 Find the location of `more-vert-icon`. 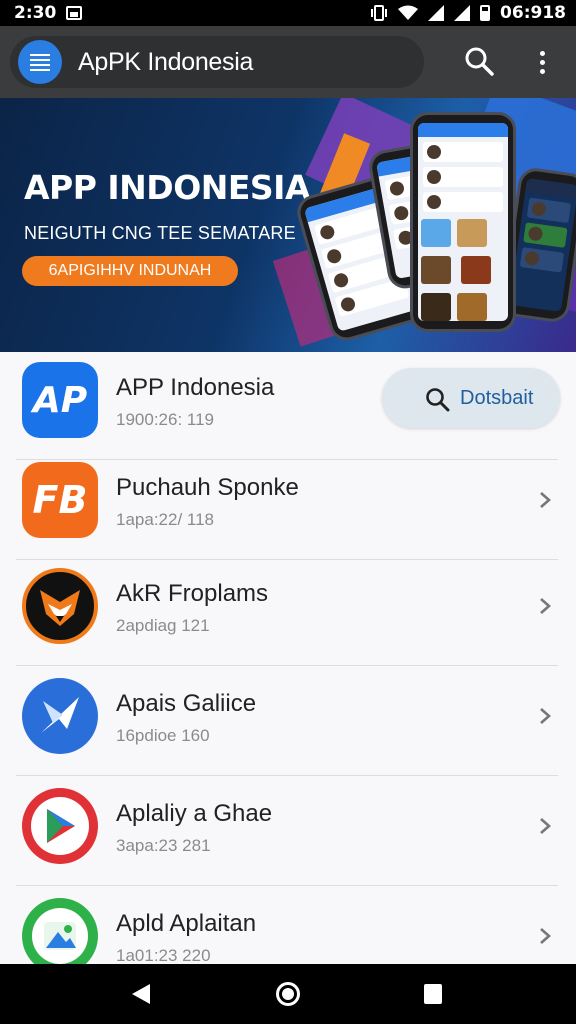

more-vert-icon is located at coordinates (542, 62).